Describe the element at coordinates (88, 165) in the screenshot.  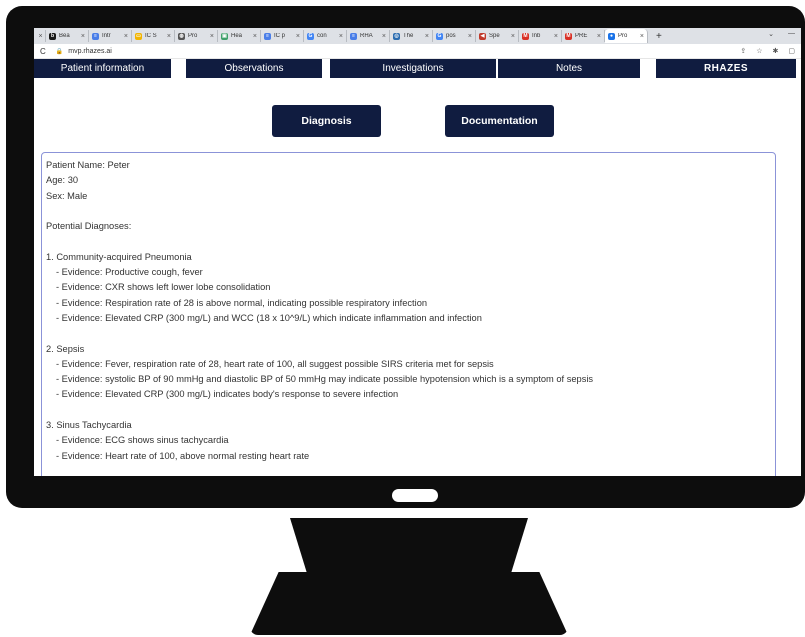
I see `patient-name: Patient Name: Peter` at that location.